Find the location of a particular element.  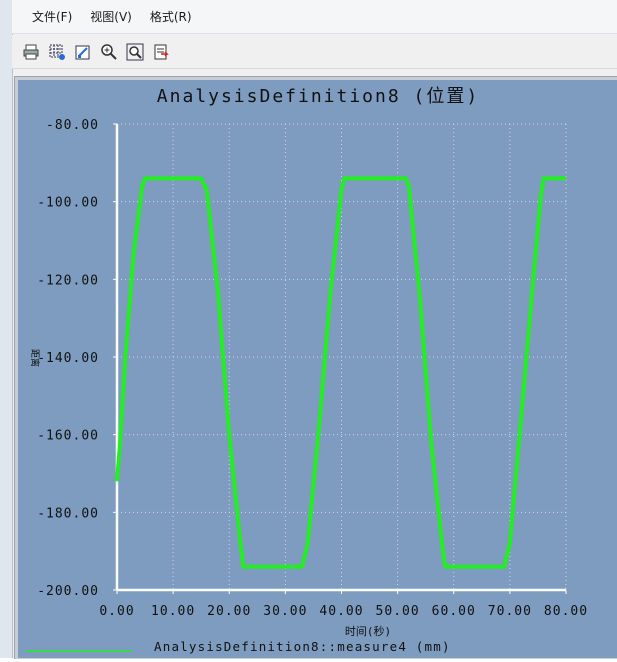

y-tick-label: -200.00 is located at coordinates (68, 591).